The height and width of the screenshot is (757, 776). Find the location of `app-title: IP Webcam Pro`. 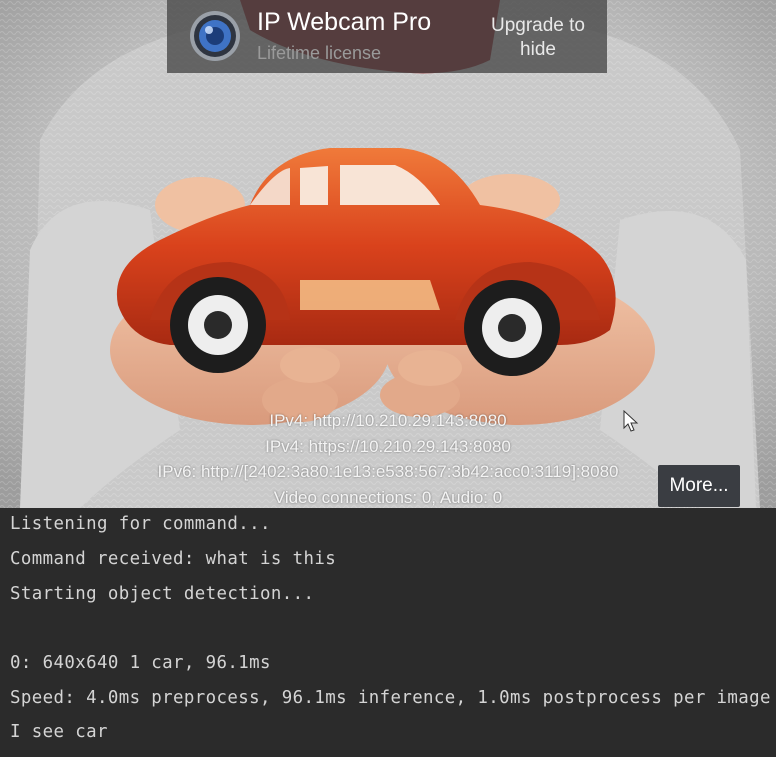

app-title: IP Webcam Pro is located at coordinates (344, 22).